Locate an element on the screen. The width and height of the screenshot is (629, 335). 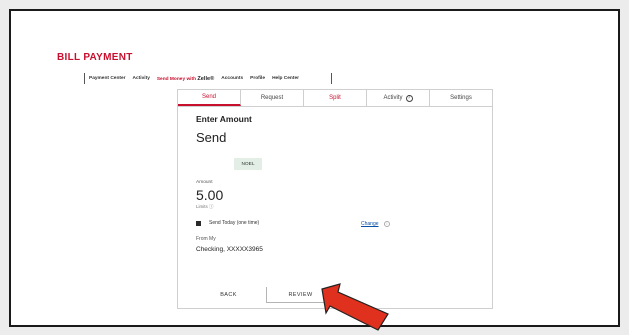
nav-send-money-zelle: Send Money with Zelle® is located at coordinates (185, 79).